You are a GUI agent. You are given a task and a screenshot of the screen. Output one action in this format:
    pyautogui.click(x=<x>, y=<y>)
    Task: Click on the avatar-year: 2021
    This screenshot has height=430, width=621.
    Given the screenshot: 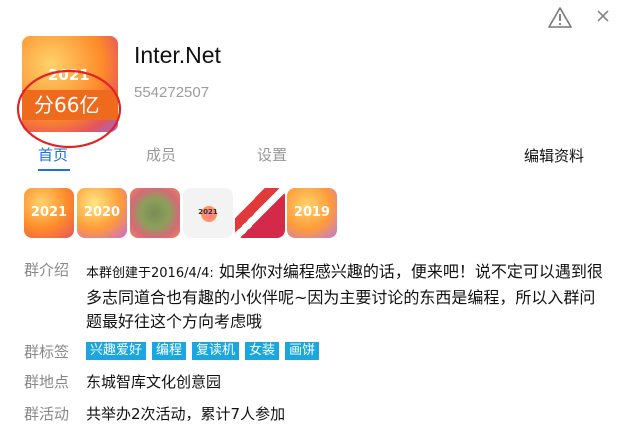 What is the action you would take?
    pyautogui.click(x=69, y=75)
    